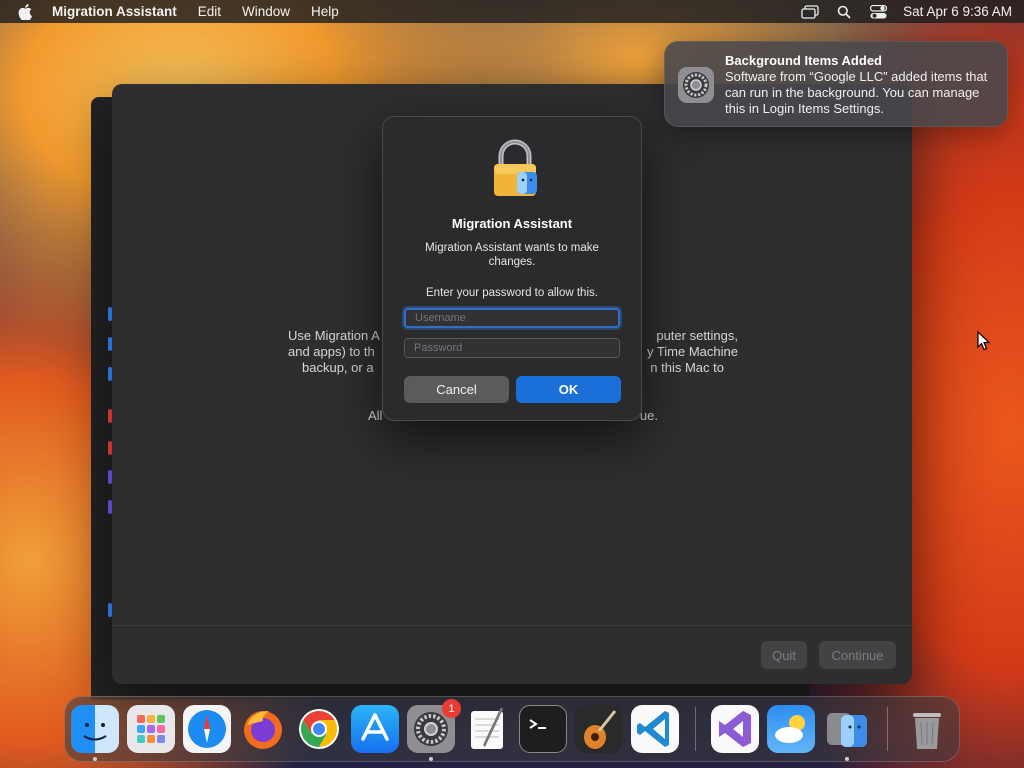  I want to click on dialog-title: Migration Assistant, so click(512, 223).